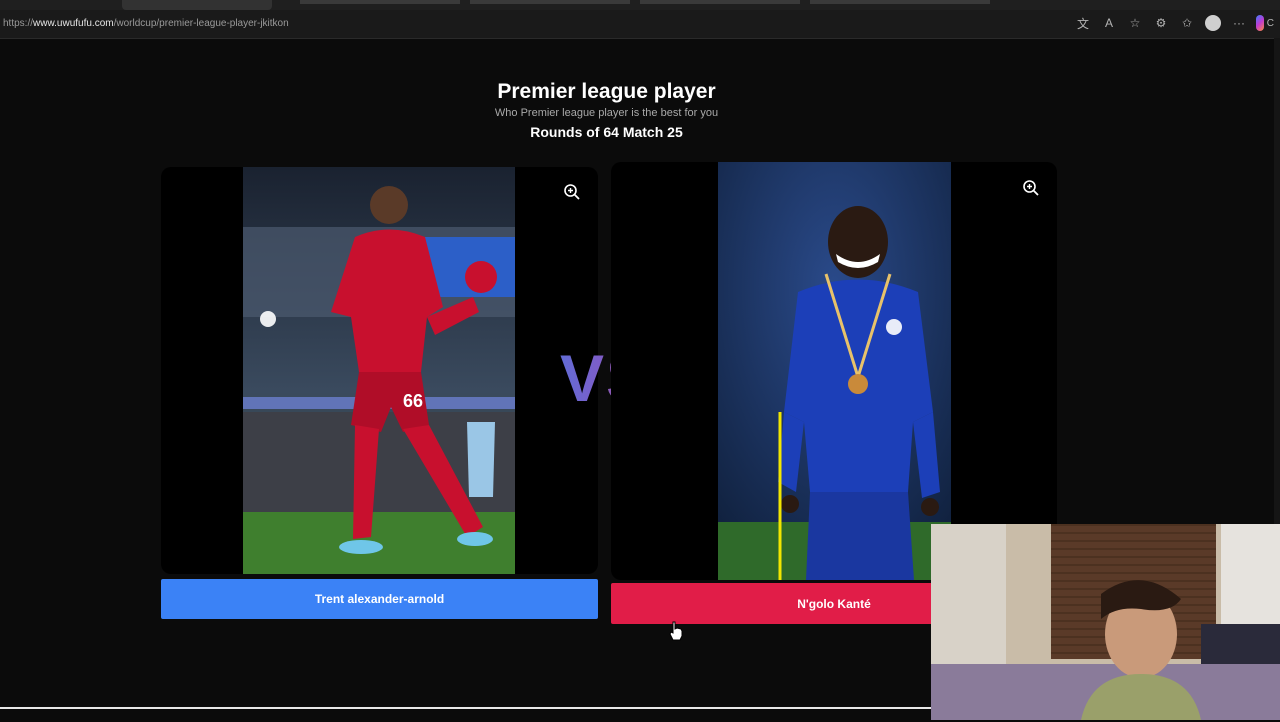 This screenshot has width=1280, height=722. I want to click on stadium-photo-left: 66, so click(379, 370).